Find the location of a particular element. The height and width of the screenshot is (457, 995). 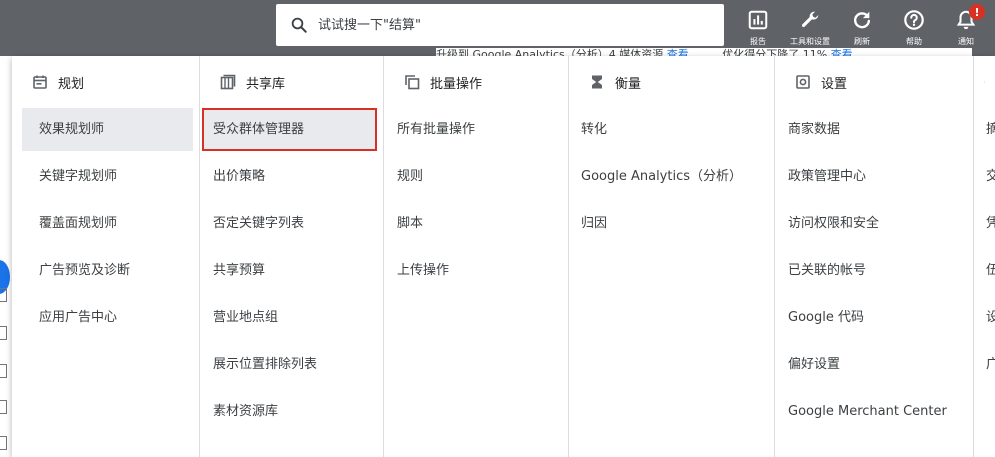

menu-item-reach-planner: 覆盖面规划师 is located at coordinates (107, 223).